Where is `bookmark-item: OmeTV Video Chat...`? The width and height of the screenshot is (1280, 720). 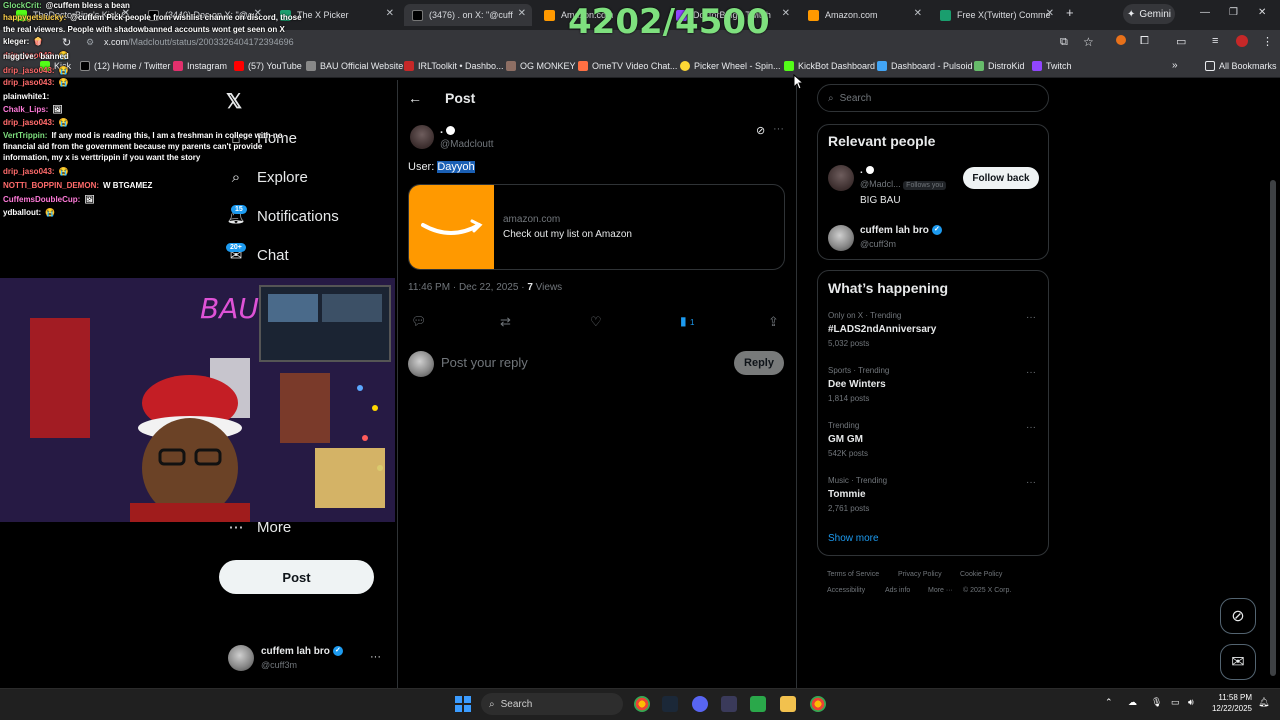
bookmark-item: OmeTV Video Chat... is located at coordinates (627, 66).